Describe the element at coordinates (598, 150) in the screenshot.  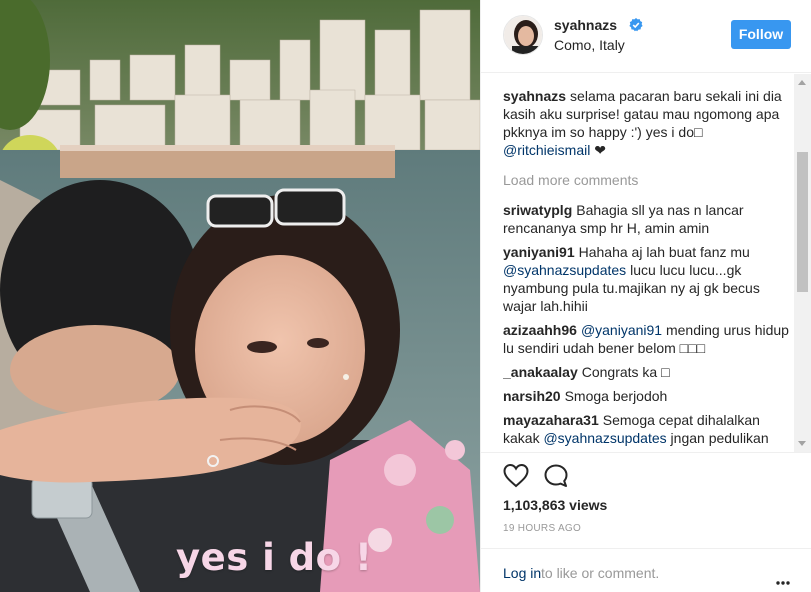
I see `caption-heart: ❤` at that location.